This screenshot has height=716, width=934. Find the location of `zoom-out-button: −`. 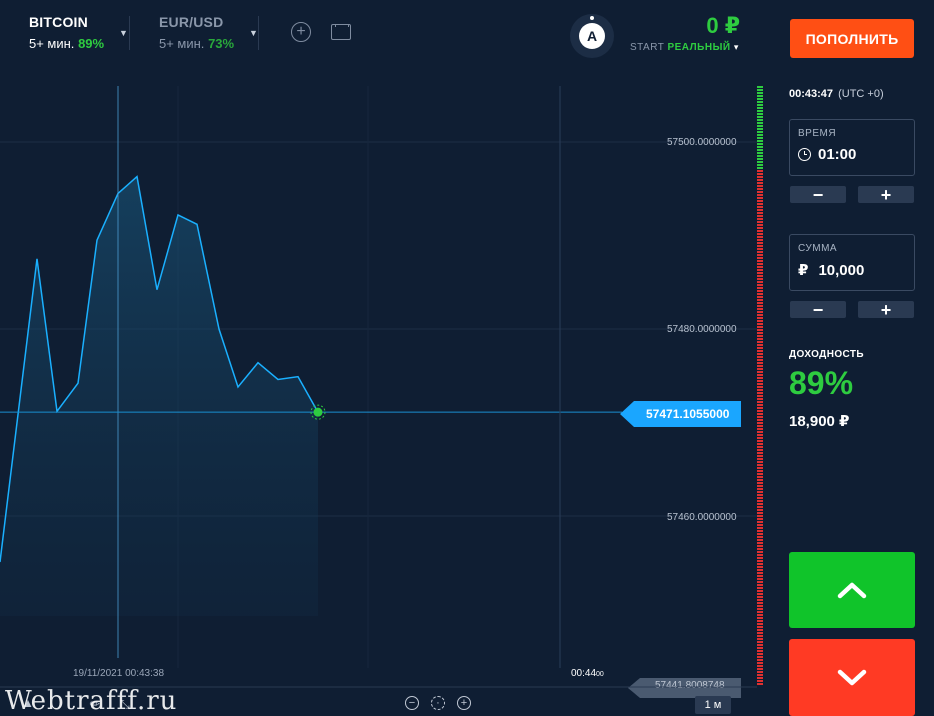

zoom-out-button: − is located at coordinates (412, 703).